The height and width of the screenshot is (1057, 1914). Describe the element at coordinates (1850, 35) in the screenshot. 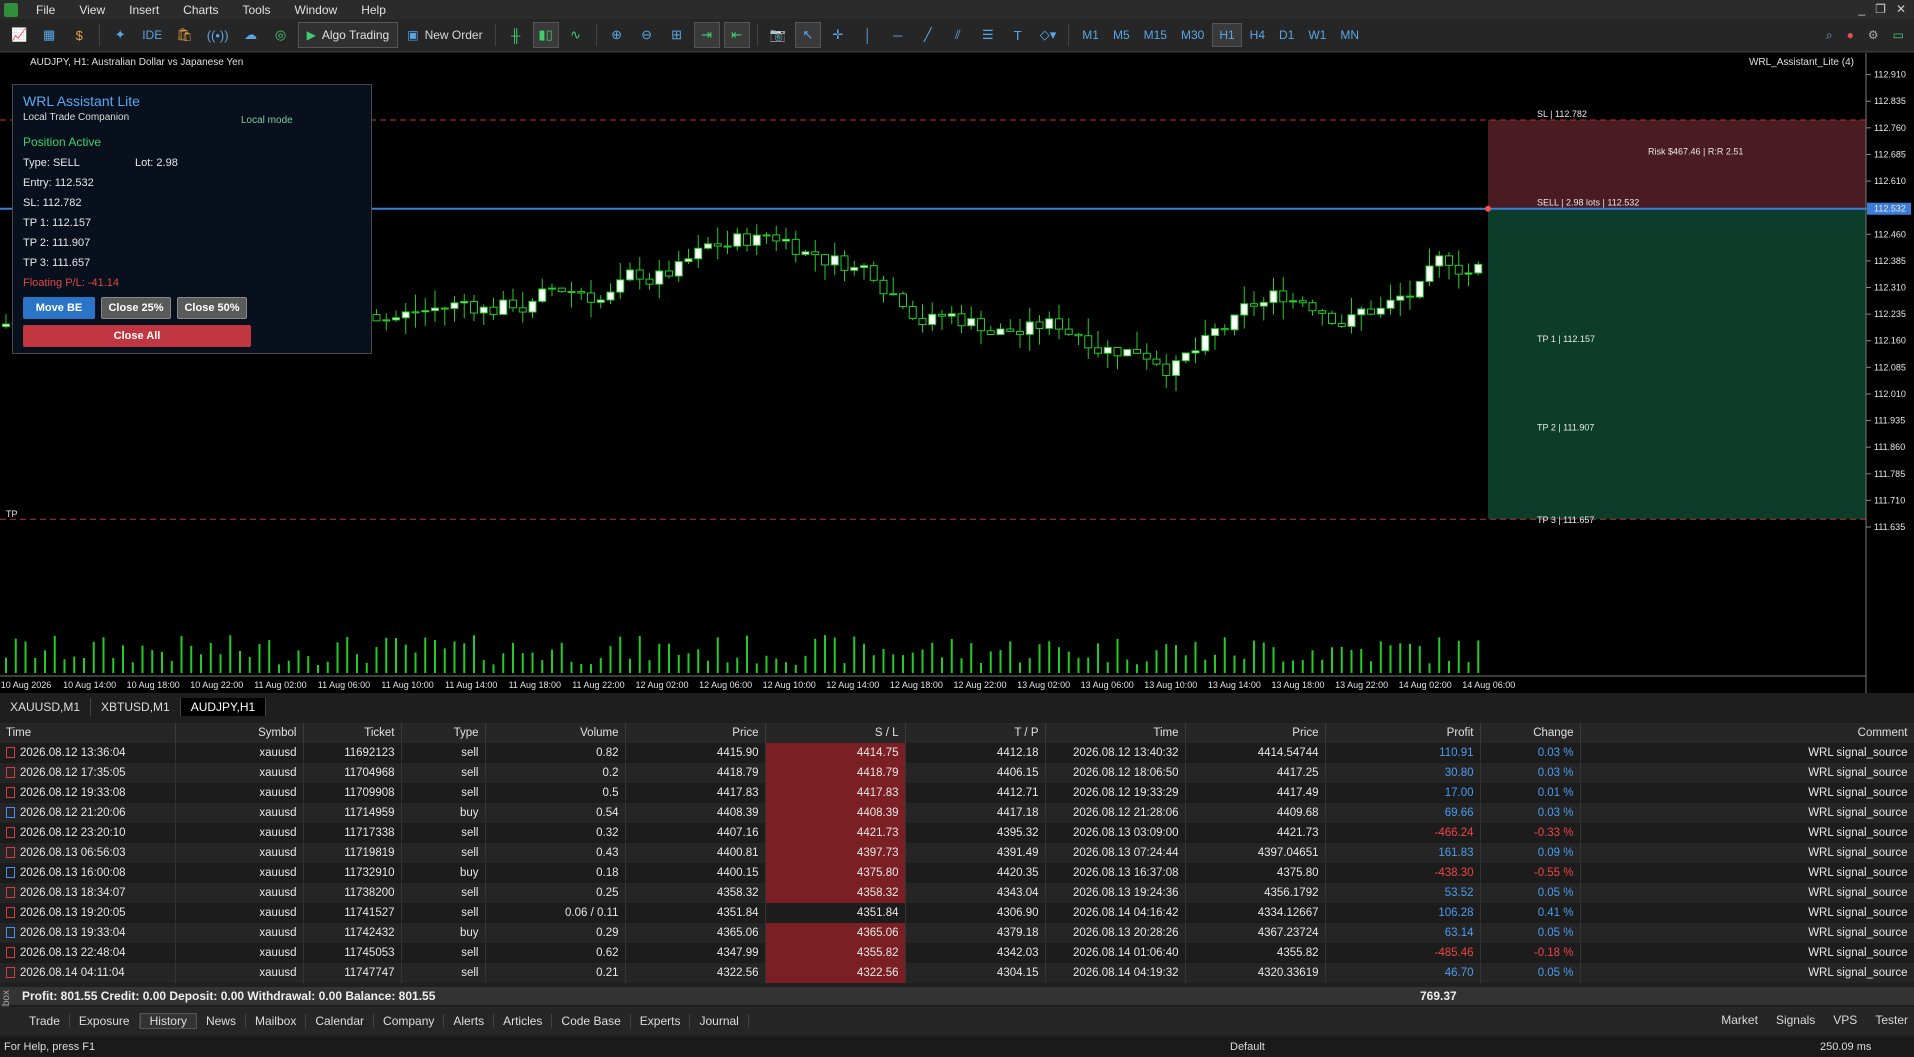

I see `notifications-icon: ●` at that location.